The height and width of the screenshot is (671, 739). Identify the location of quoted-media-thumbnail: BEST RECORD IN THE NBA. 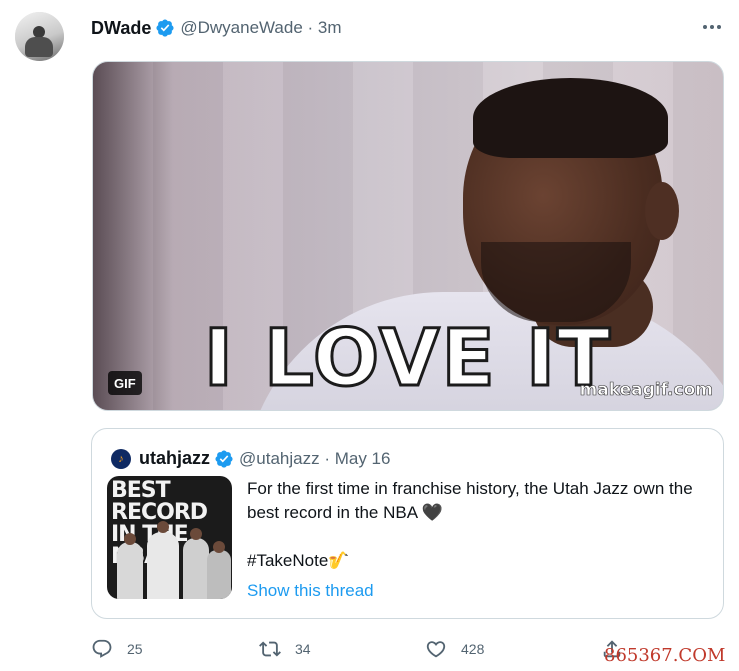
(169, 537).